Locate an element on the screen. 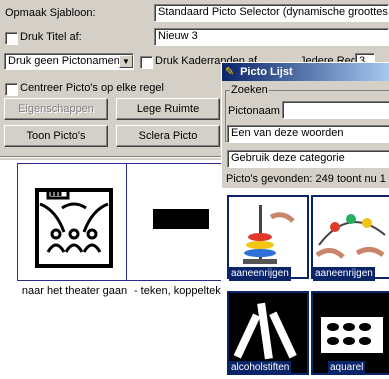 The height and width of the screenshot is (379, 389). template-label: Opmaak Sjabloon: is located at coordinates (50, 13).